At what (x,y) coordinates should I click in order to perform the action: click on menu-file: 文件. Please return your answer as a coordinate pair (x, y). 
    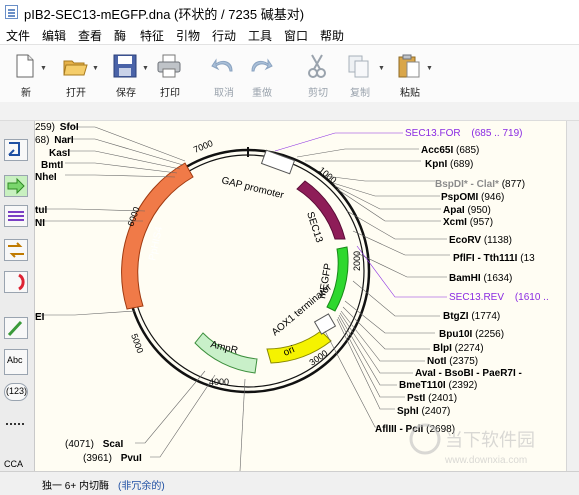
    Looking at the image, I should click on (18, 35).